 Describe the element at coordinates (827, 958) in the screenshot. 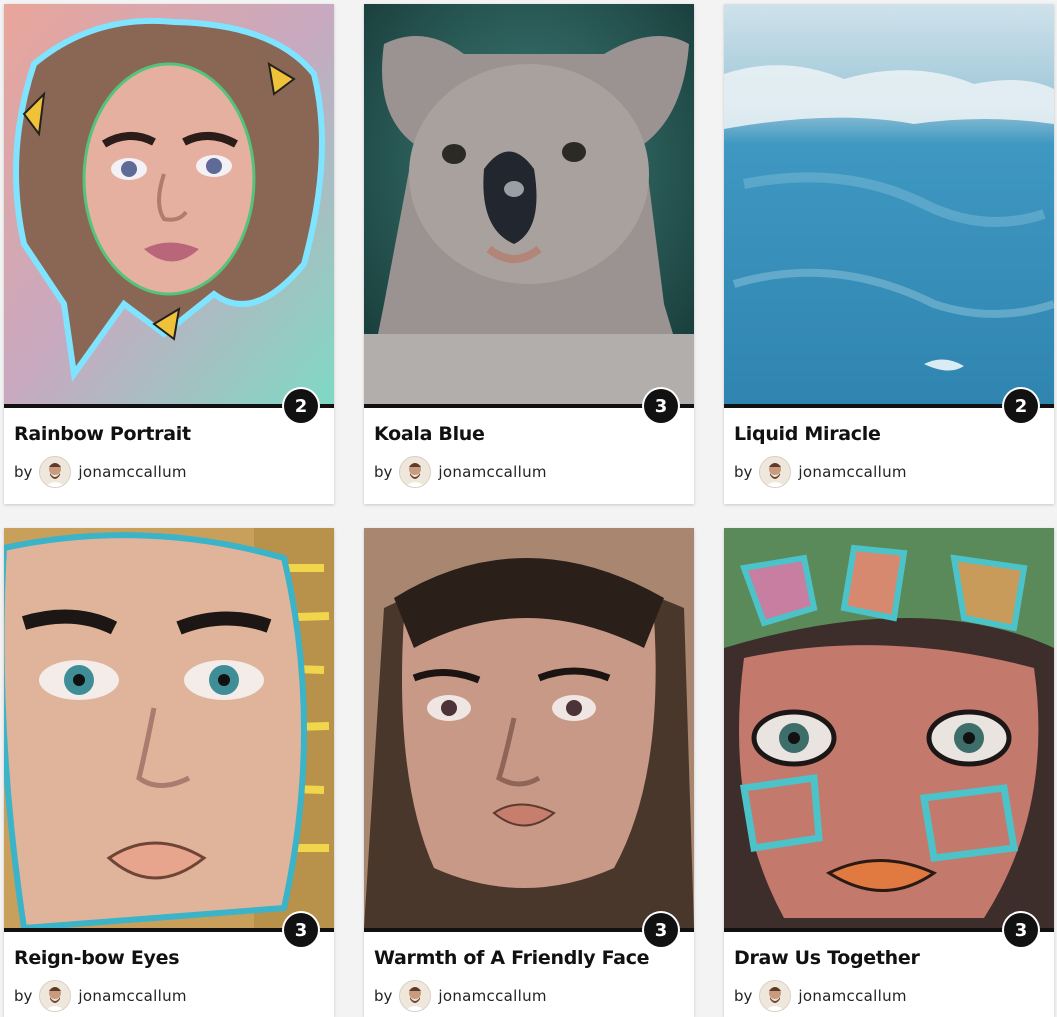

I see `artwork-title: Draw Us Together` at that location.